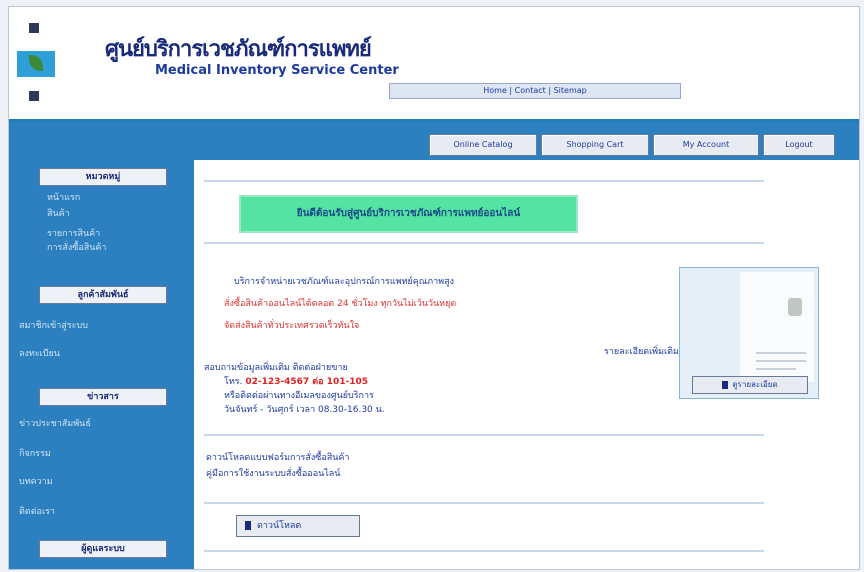 The image size is (864, 572). What do you see at coordinates (103, 295) in the screenshot?
I see `sidebar-section-title: ลูกค้าสัมพันธ์` at bounding box center [103, 295].